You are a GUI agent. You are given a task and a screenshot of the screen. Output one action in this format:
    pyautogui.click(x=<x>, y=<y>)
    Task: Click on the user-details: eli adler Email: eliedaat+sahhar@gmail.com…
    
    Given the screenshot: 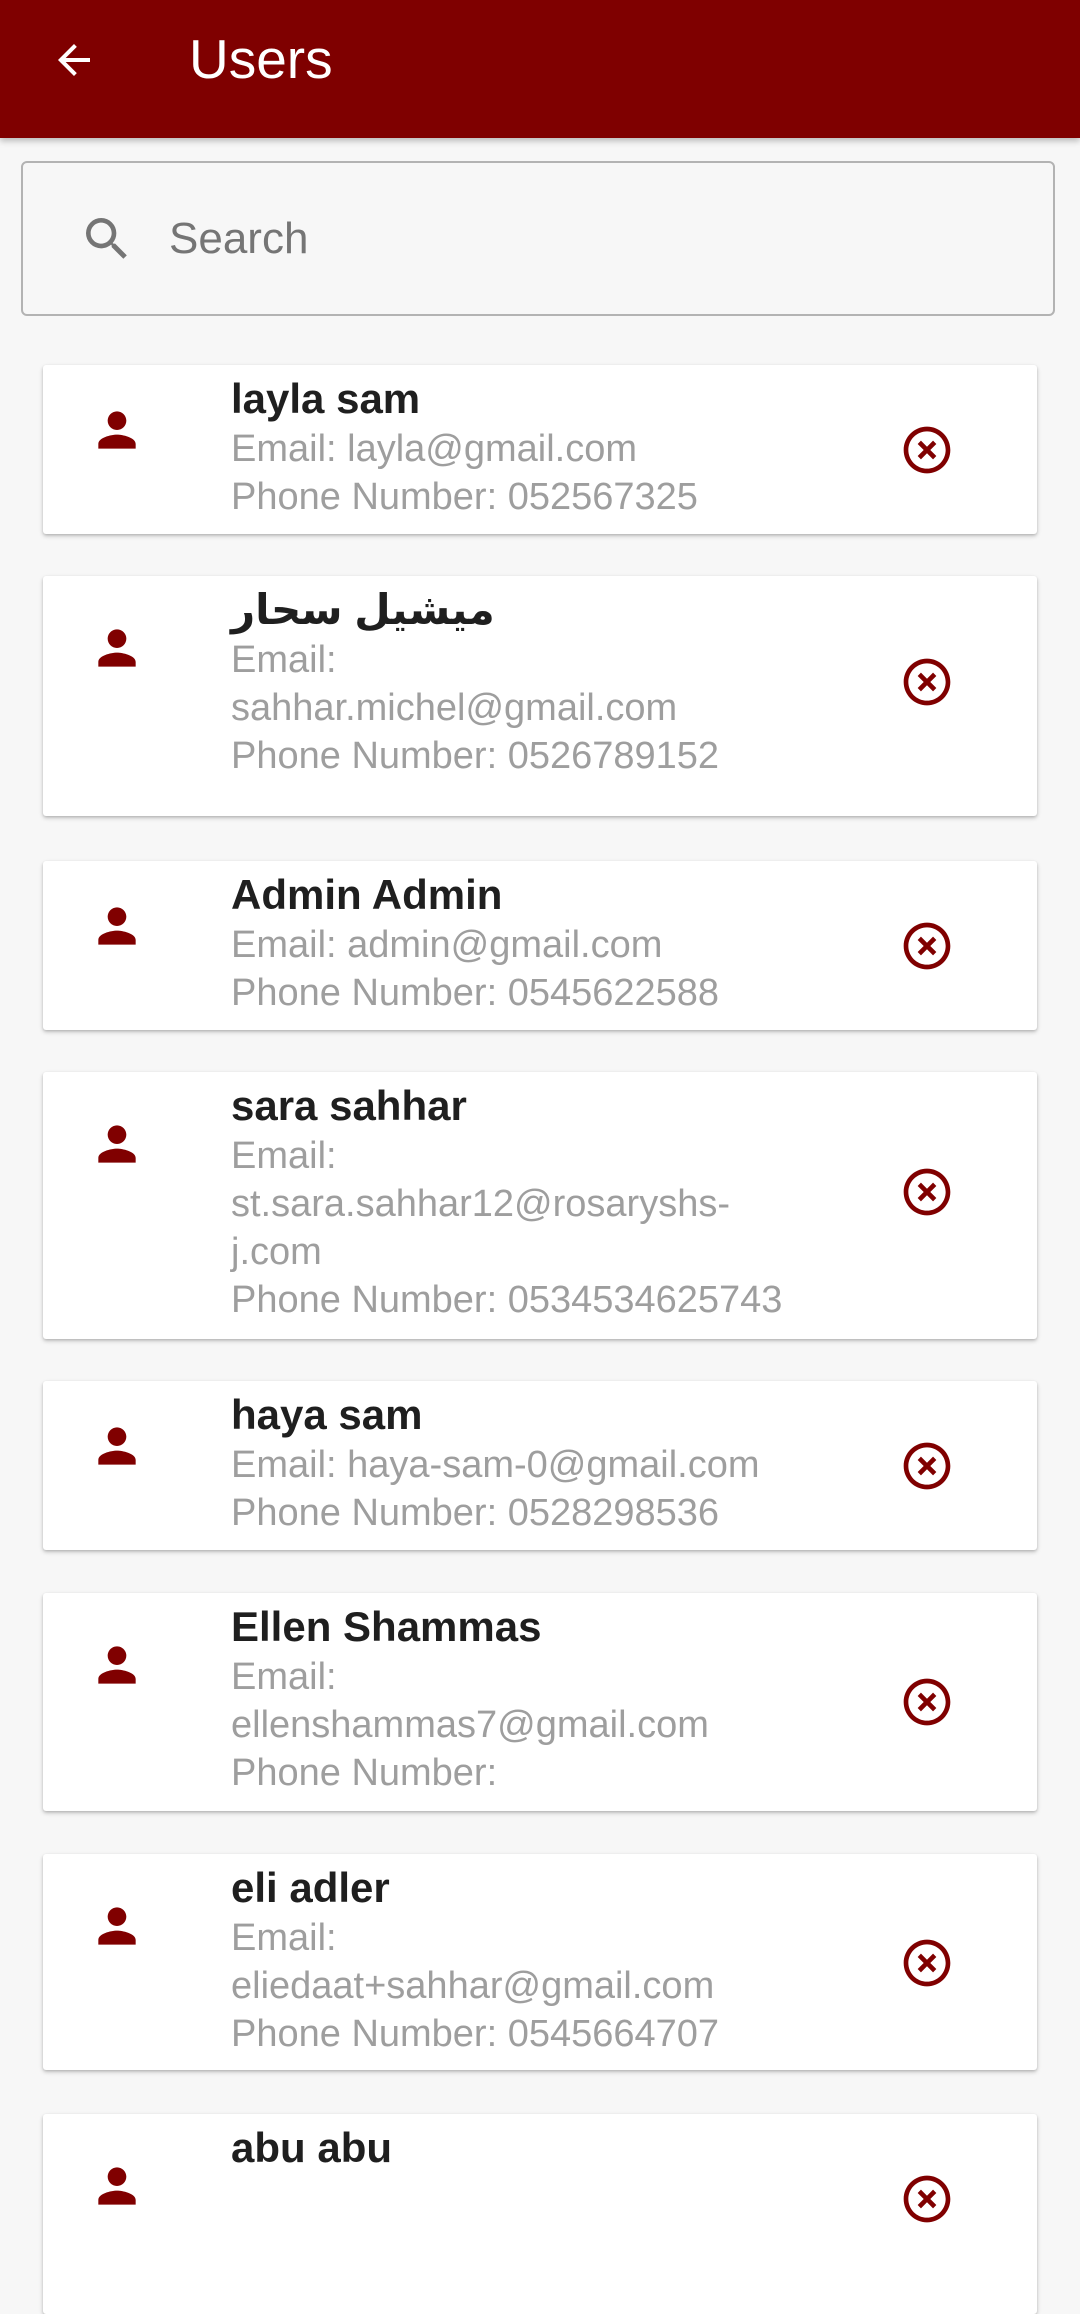 What is the action you would take?
    pyautogui.click(x=551, y=1960)
    